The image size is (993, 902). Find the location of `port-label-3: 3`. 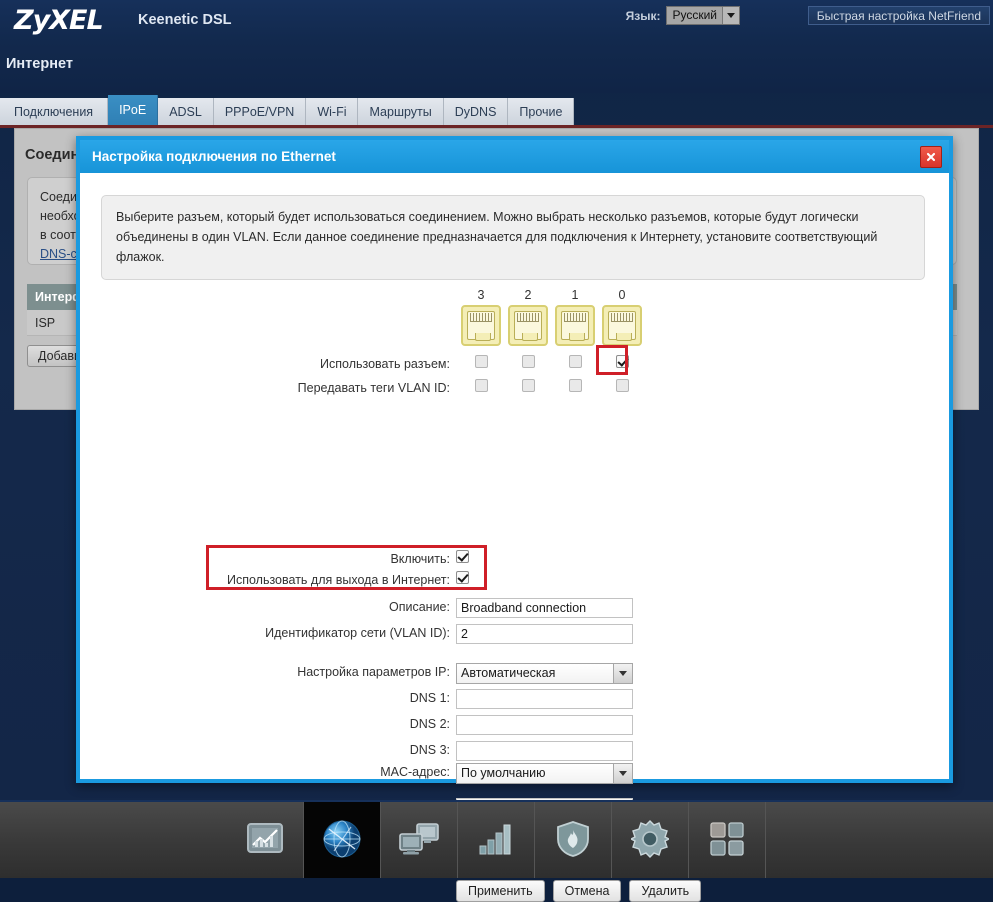

port-label-3: 3 is located at coordinates (481, 295).